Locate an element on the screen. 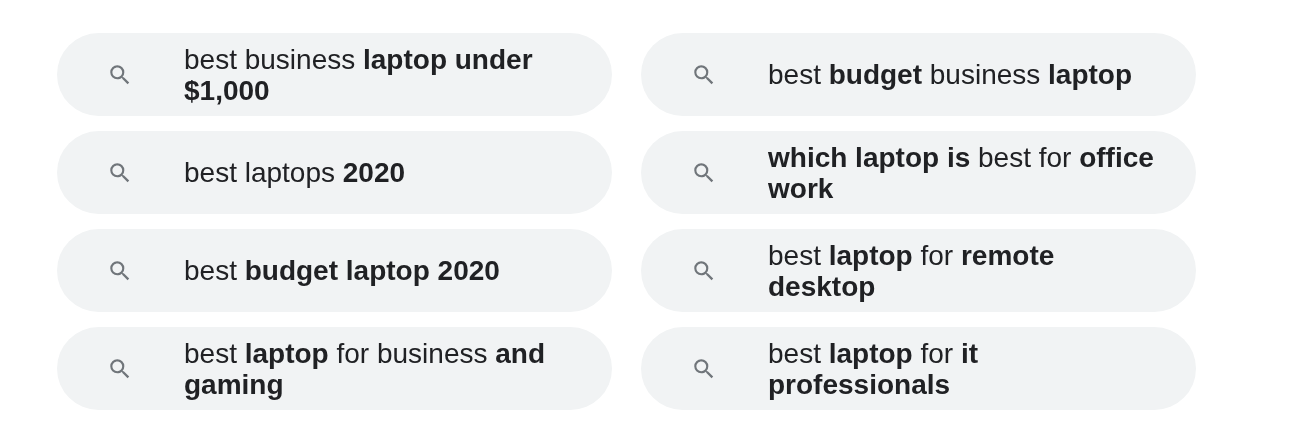  search-suggestion: best laptops 2020 is located at coordinates (334, 172).